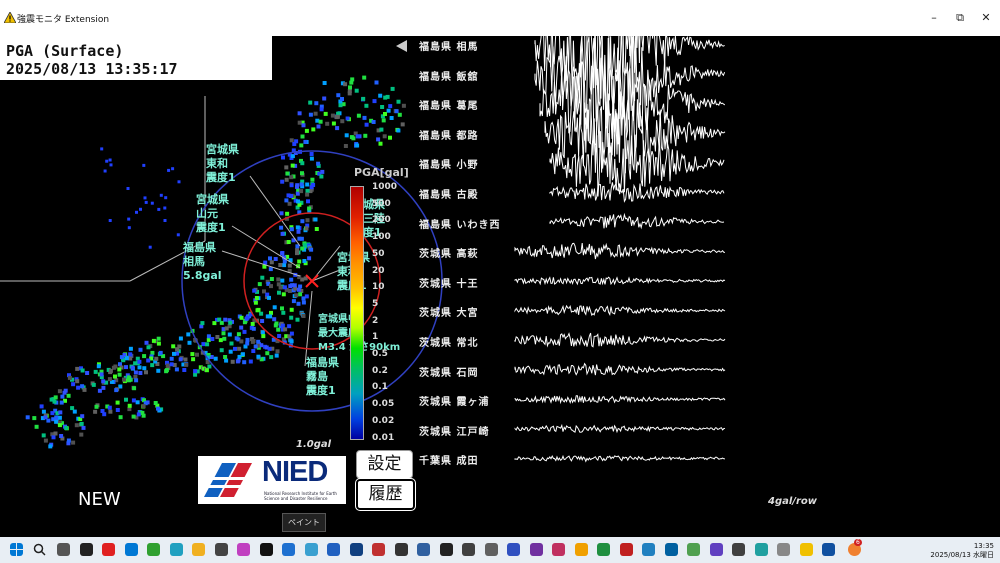 The image size is (1000, 563). I want to click on close-button: ✕, so click(986, 18).